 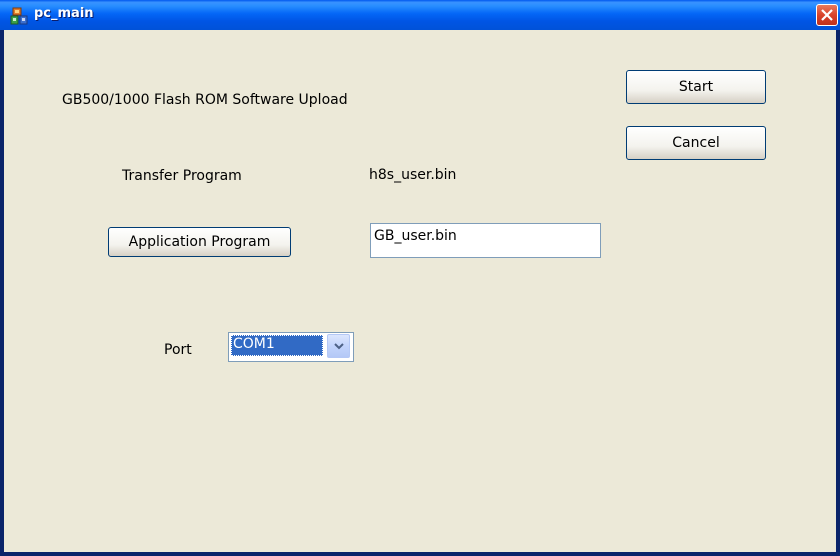 I want to click on application-program-field: GB_user.bin, so click(x=485, y=240).